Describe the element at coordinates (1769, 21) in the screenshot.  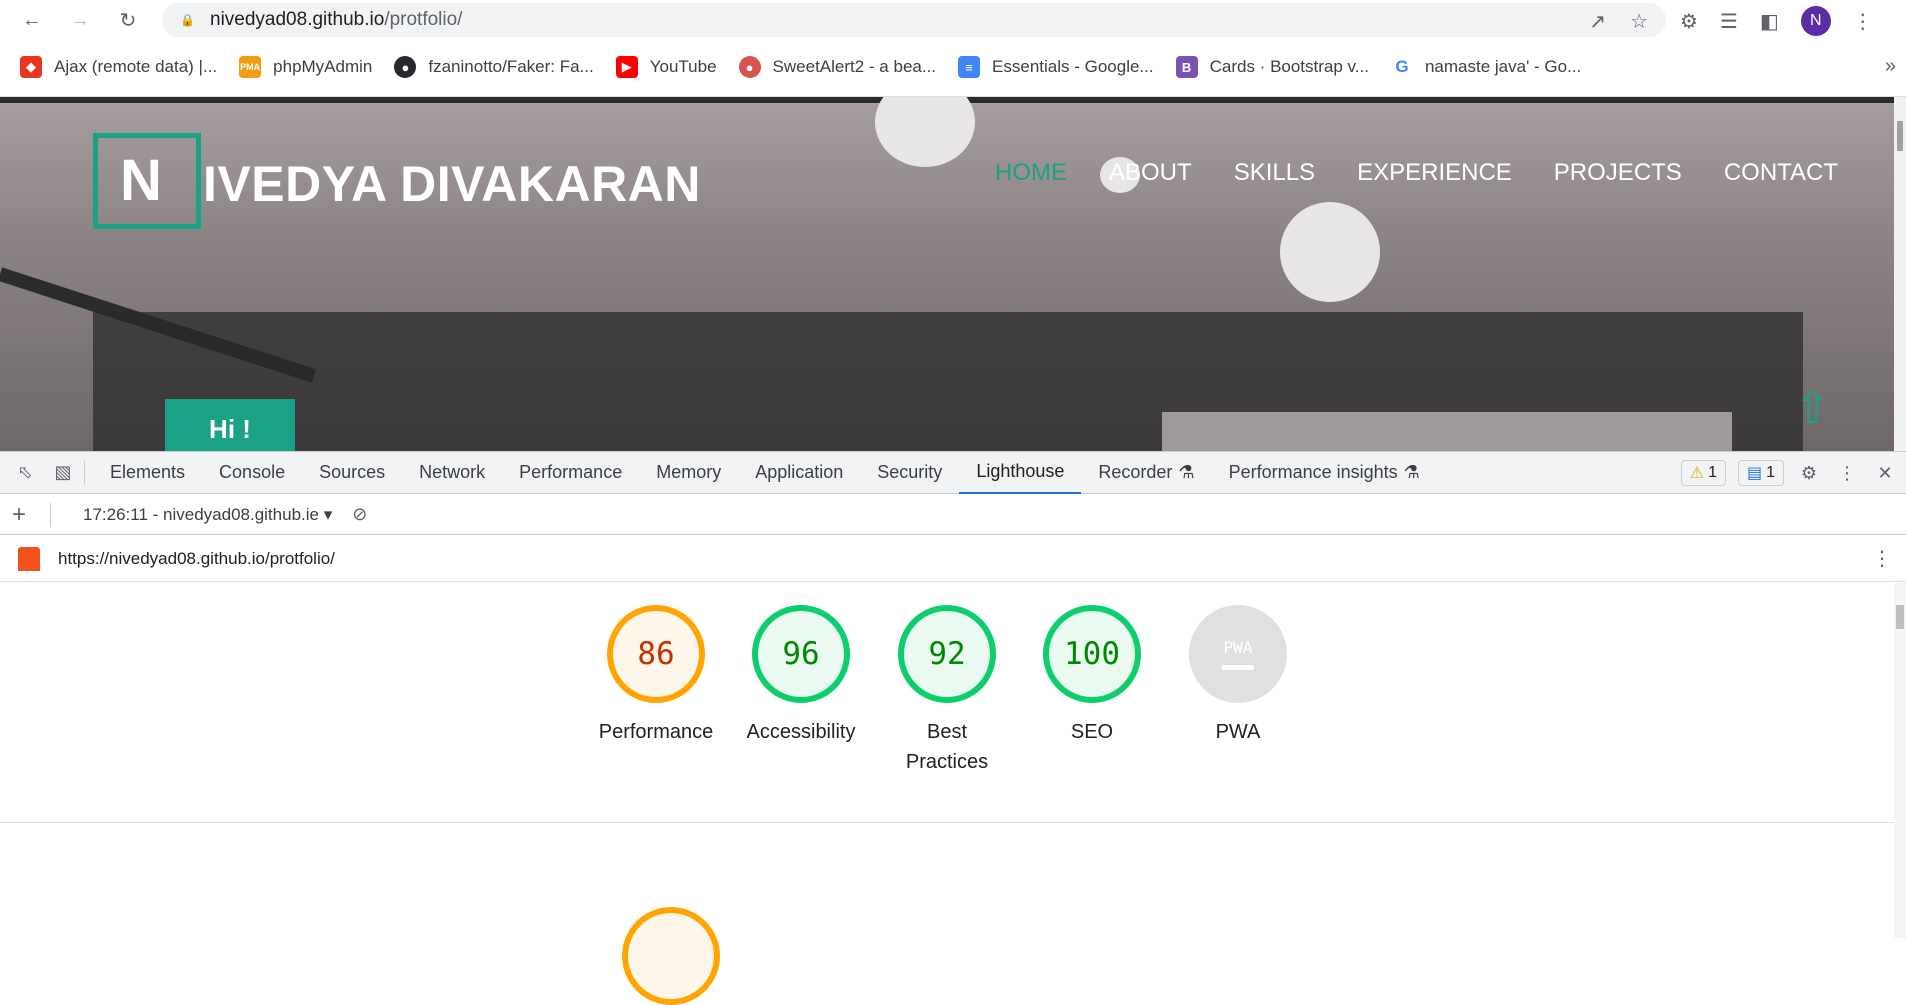
I see `side-panel-icon: ◧` at that location.